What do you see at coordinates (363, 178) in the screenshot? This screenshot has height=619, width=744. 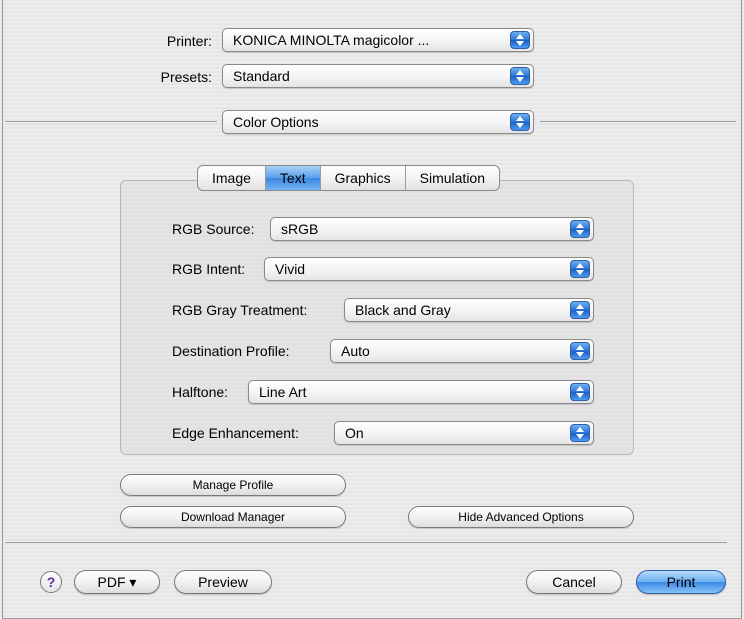 I see `tab-graphics: Graphics` at bounding box center [363, 178].